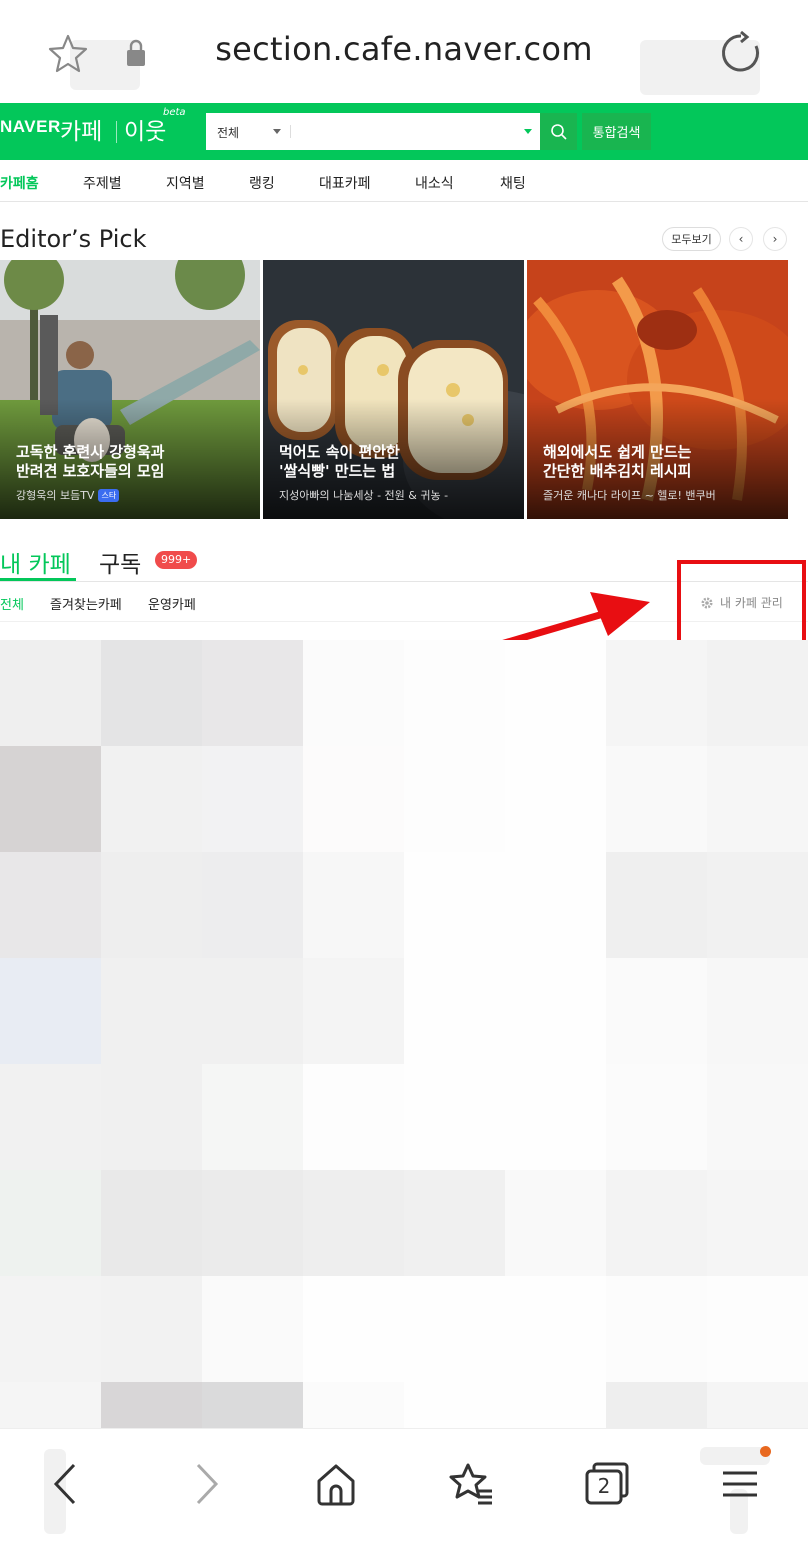 Image resolution: width=808 pixels, height=1553 pixels. What do you see at coordinates (228, 132) in the screenshot?
I see `search-scope-select: 전체` at bounding box center [228, 132].